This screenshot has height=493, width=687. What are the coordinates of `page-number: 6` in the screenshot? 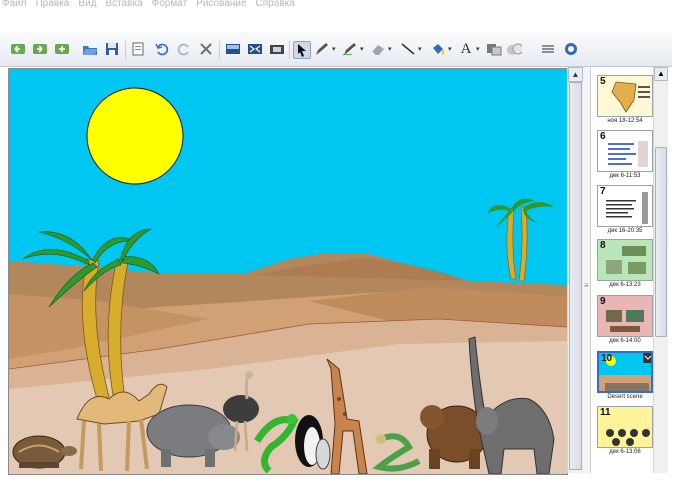 It's located at (603, 136).